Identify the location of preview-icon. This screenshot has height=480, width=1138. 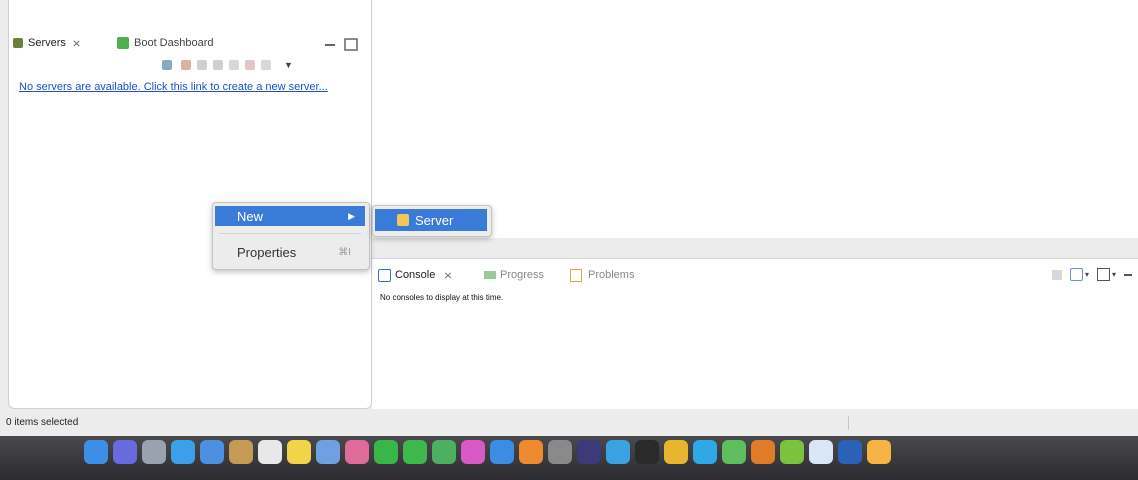
(212, 452).